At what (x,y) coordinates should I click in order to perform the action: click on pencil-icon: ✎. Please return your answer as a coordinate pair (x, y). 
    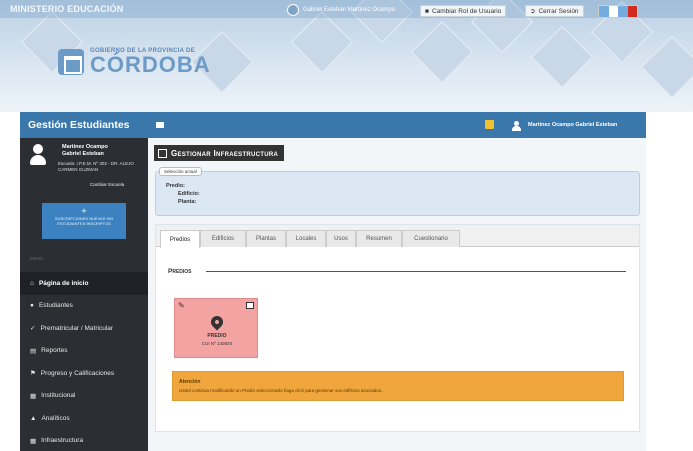
    Looking at the image, I should click on (181, 305).